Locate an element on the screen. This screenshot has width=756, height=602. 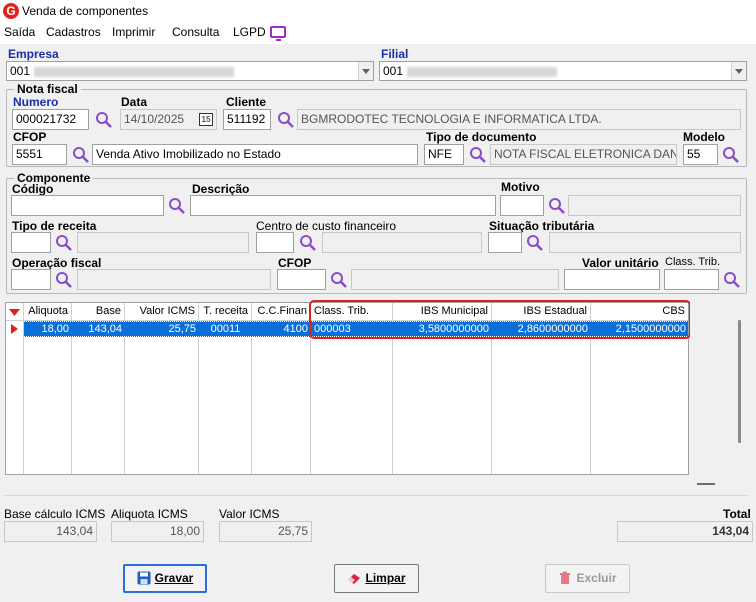
valor-unitario-label: Valor unitário is located at coordinates (620, 263).